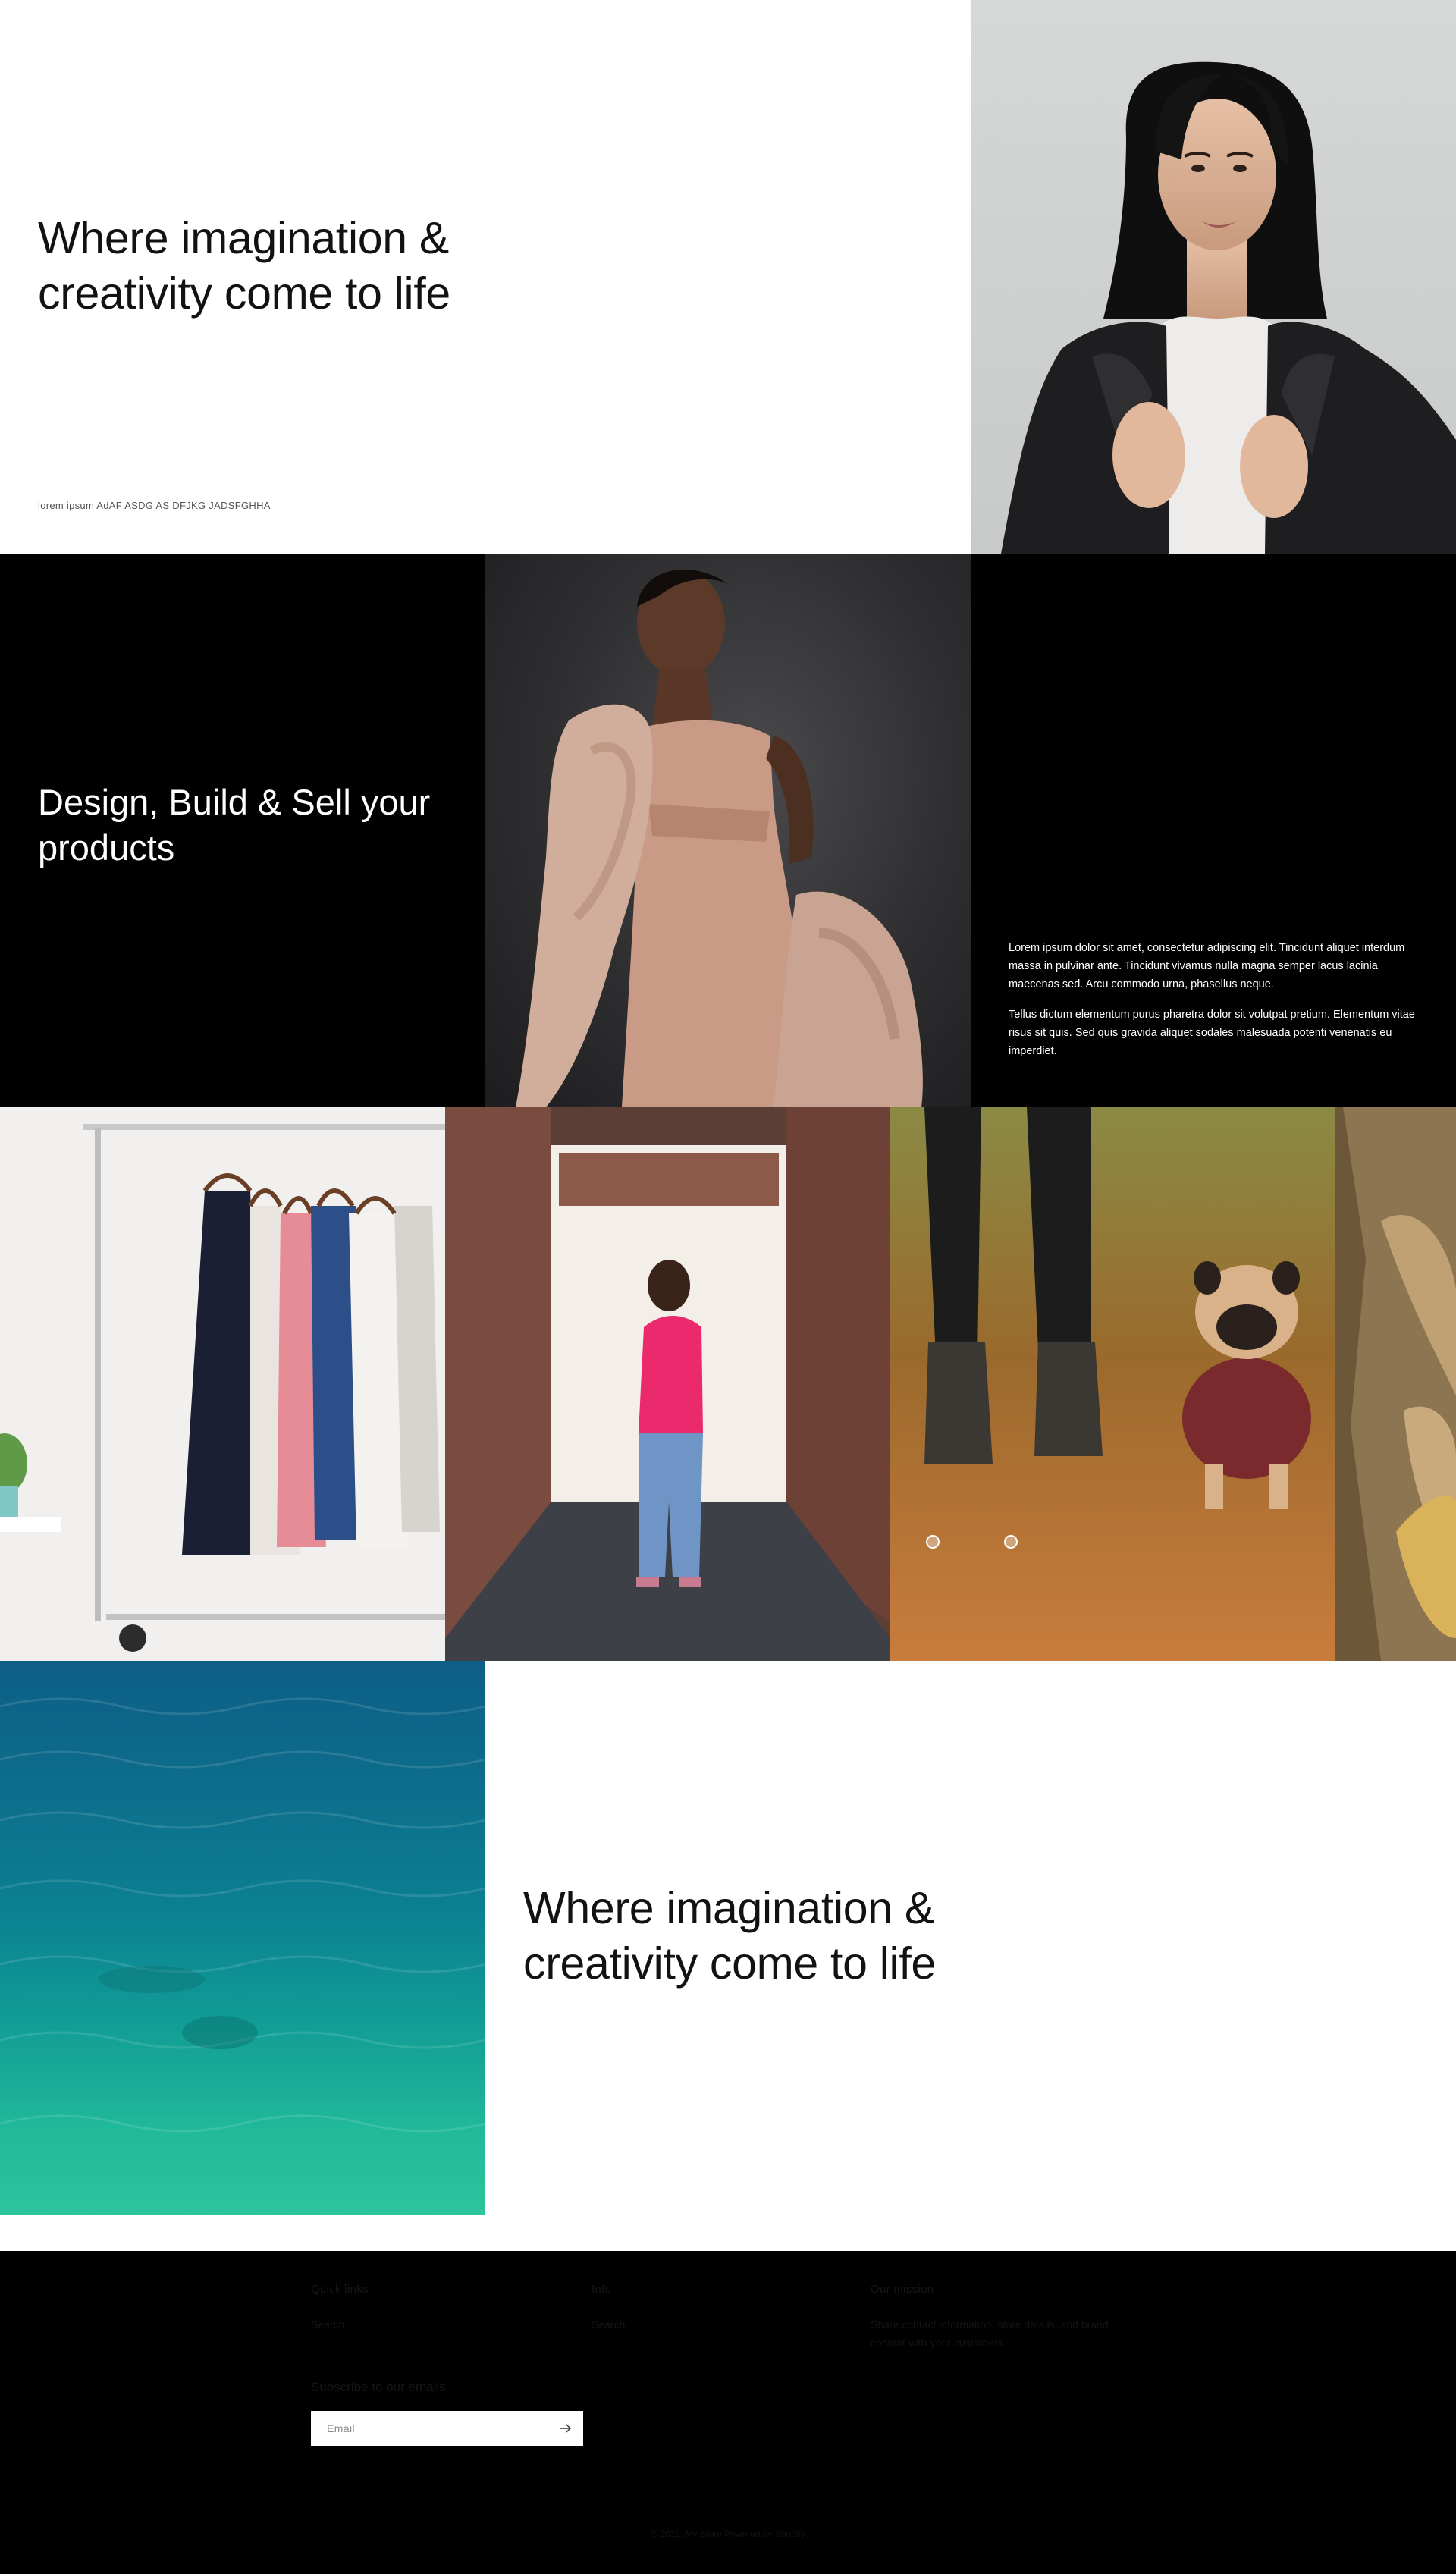 Image resolution: width=1456 pixels, height=2574 pixels. What do you see at coordinates (602, 2289) in the screenshot?
I see `footer-heading-info: Info` at bounding box center [602, 2289].